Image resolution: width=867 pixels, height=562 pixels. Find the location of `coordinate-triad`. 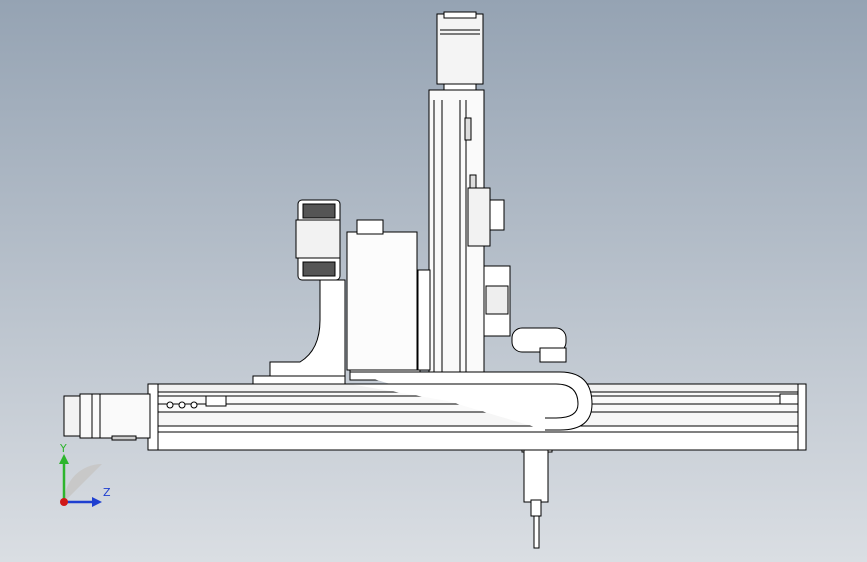

coordinate-triad is located at coordinates (80, 480).